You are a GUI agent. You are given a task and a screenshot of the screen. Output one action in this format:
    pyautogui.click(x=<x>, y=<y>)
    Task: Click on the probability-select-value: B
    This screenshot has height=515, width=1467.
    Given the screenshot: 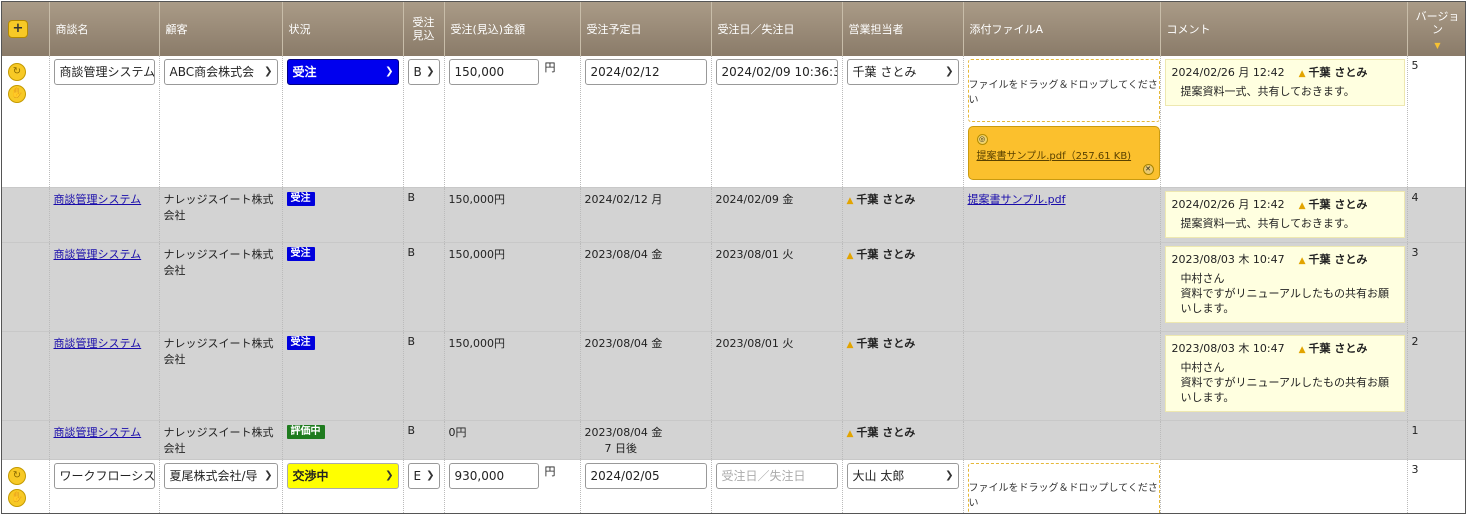 What is the action you would take?
    pyautogui.click(x=417, y=72)
    